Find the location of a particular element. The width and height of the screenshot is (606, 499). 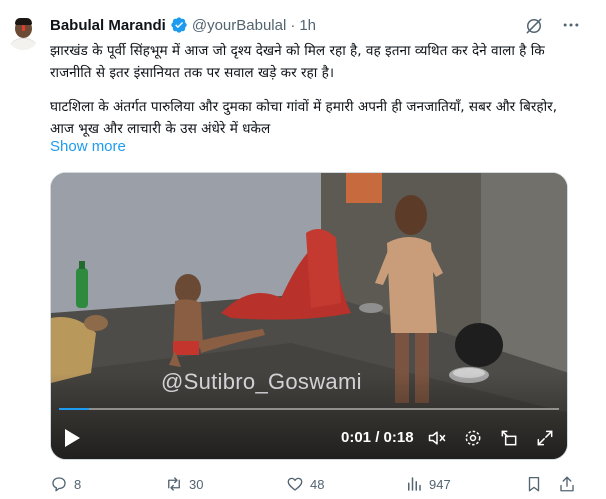

author-name: Babulal Marandi is located at coordinates (108, 25).